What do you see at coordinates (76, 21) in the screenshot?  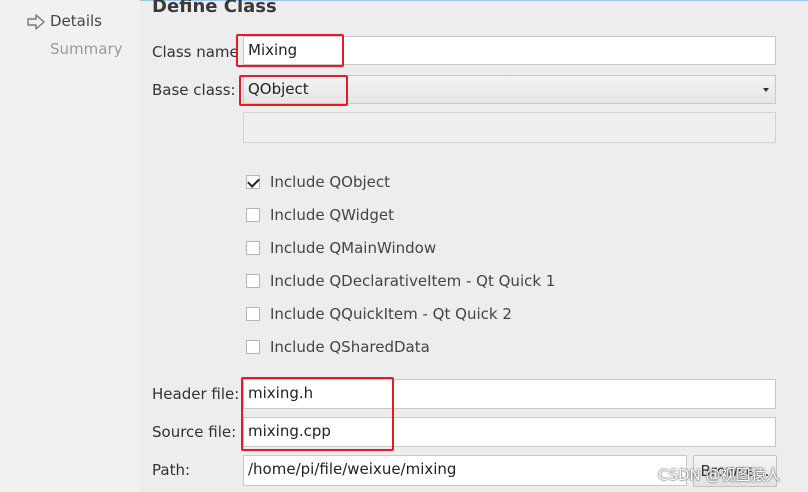 I see `sidebar-item-details: Details` at bounding box center [76, 21].